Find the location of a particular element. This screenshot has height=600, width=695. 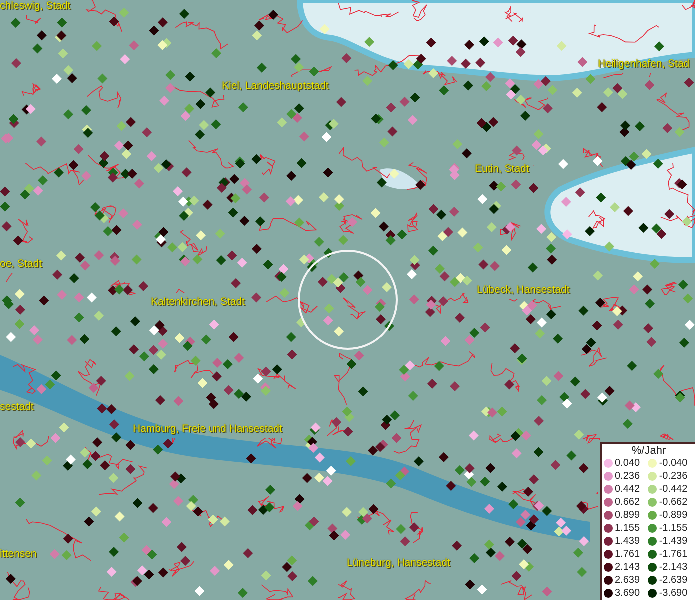

place-label: Kiel, Landeshauptstadt is located at coordinates (275, 86).